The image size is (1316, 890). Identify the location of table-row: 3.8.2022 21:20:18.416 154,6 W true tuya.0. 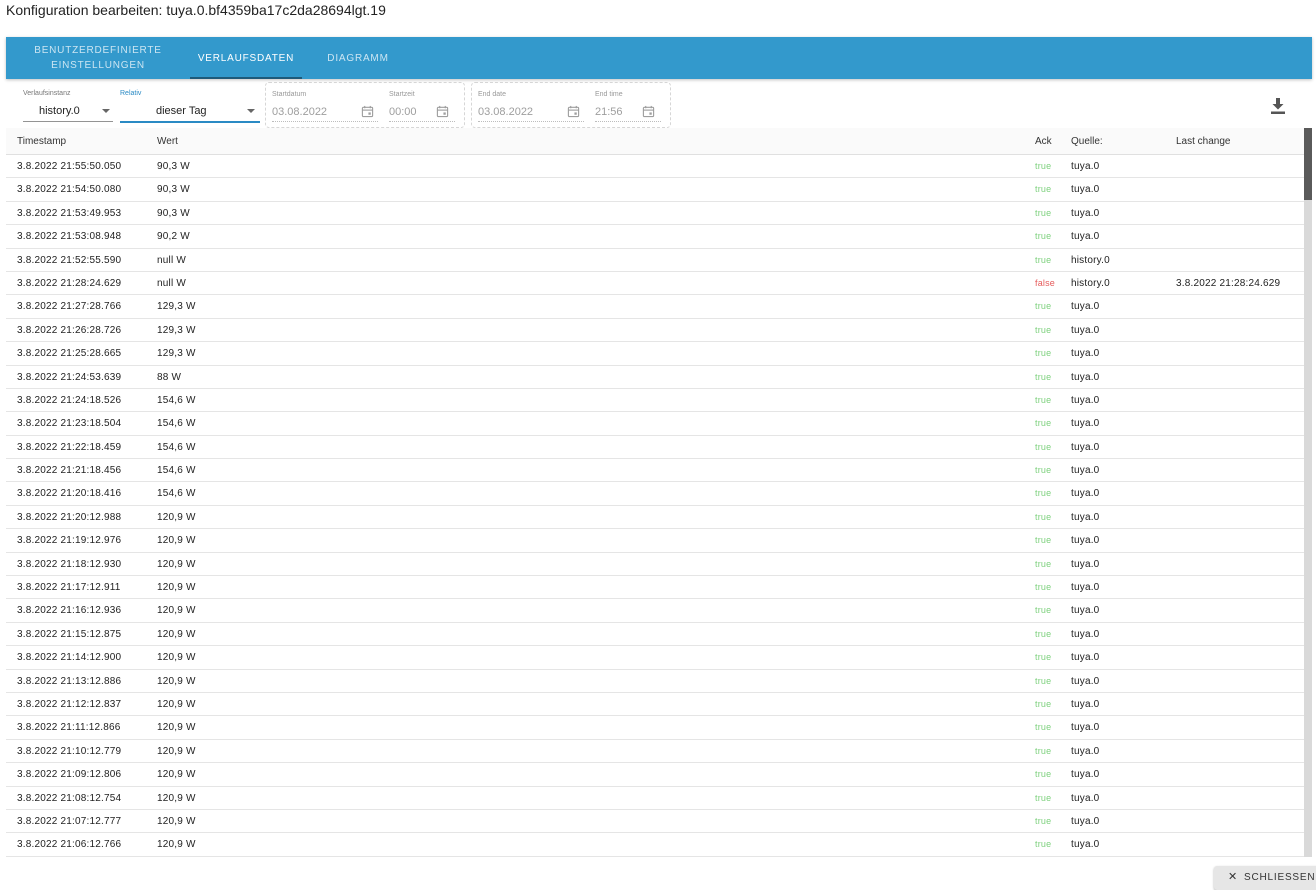
(655, 494).